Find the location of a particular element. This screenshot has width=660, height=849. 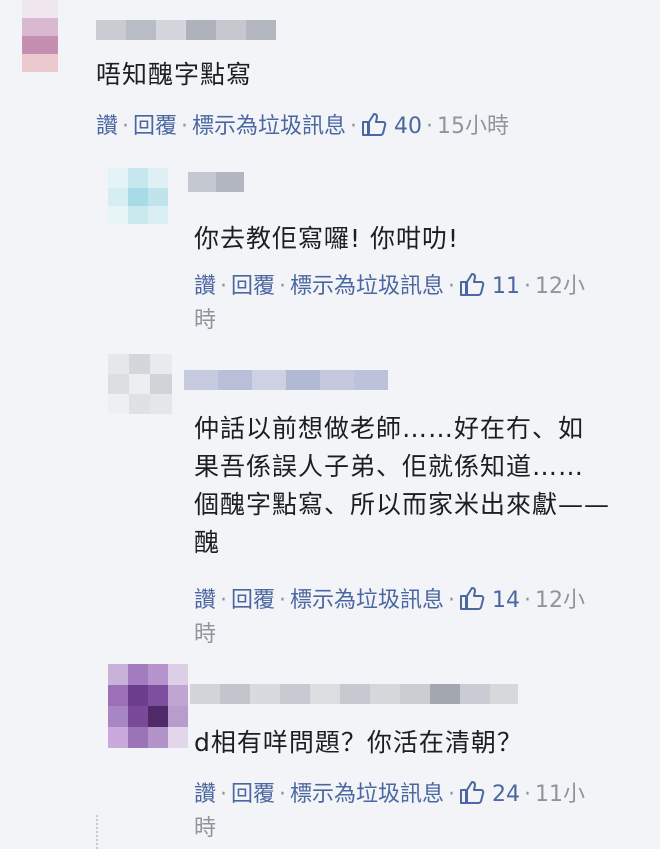

thread-line is located at coordinates (97, 832).